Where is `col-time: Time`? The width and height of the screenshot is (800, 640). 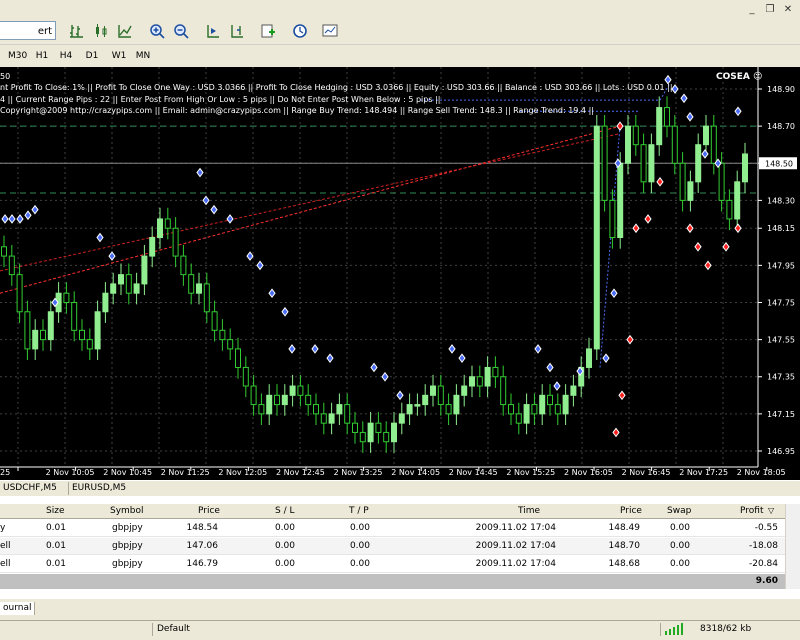
col-time: Time is located at coordinates (529, 511).